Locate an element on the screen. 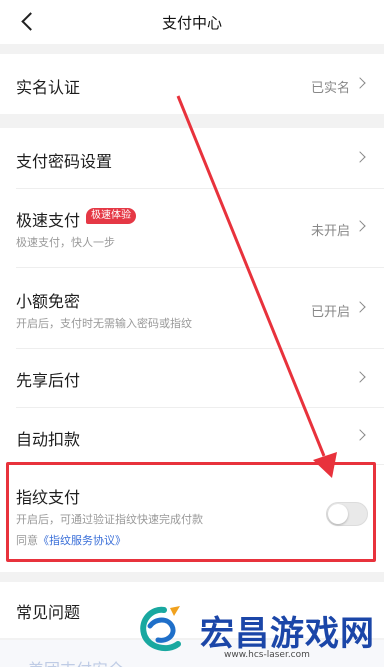 Image resolution: width=384 pixels, height=667 pixels. watermark: 宏昌游戏网 www.hcs-laser.com is located at coordinates (255, 632).